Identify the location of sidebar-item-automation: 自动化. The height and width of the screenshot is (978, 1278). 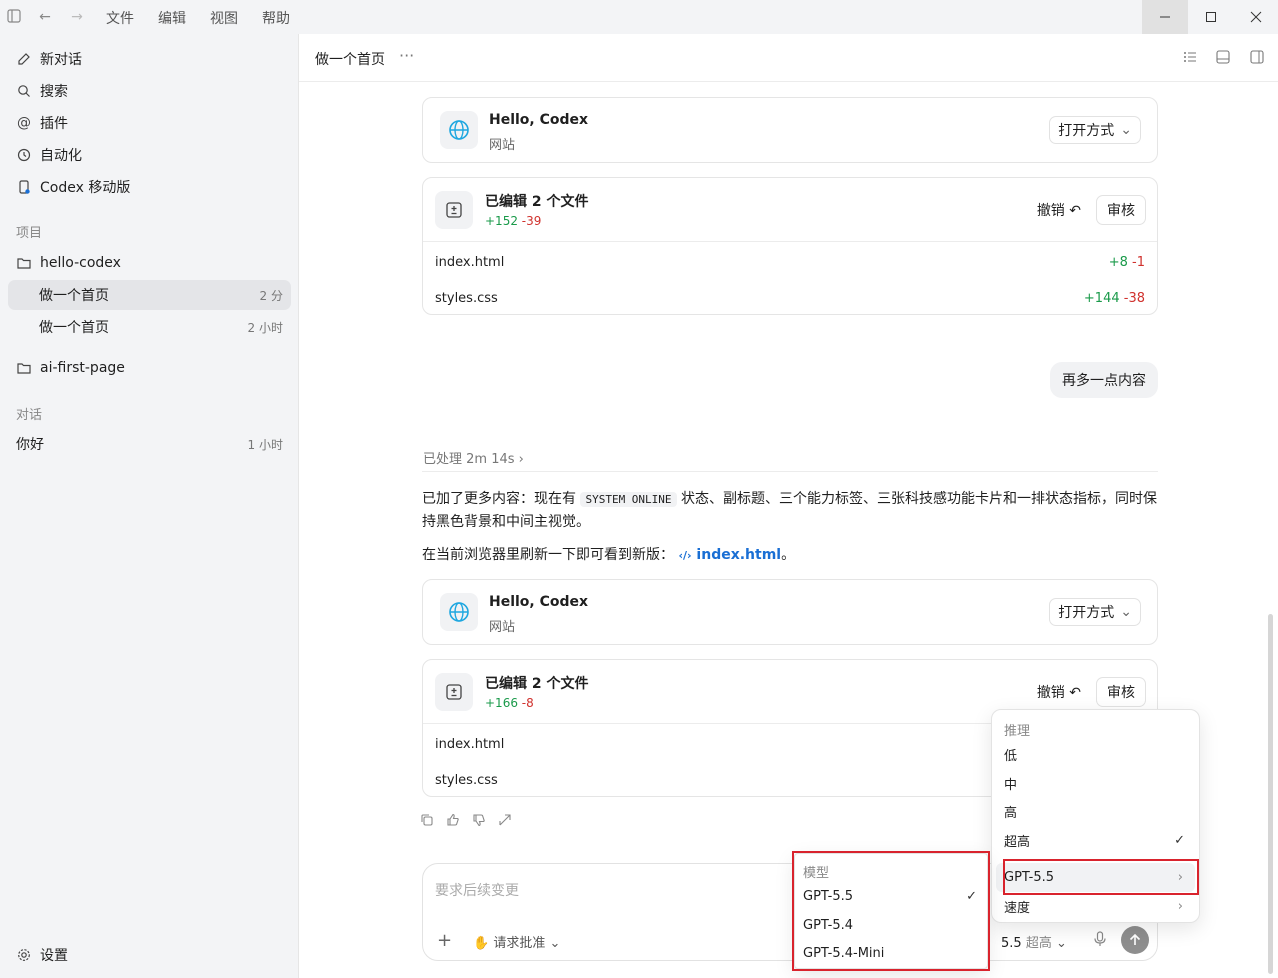
(149, 155).